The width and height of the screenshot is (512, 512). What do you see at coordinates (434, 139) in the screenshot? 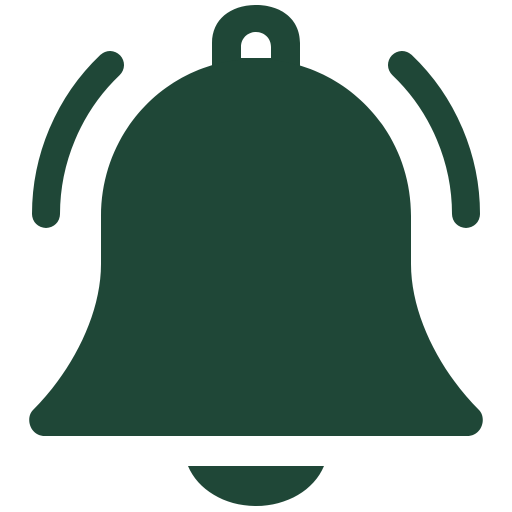
I see `right-ring-arc` at bounding box center [434, 139].